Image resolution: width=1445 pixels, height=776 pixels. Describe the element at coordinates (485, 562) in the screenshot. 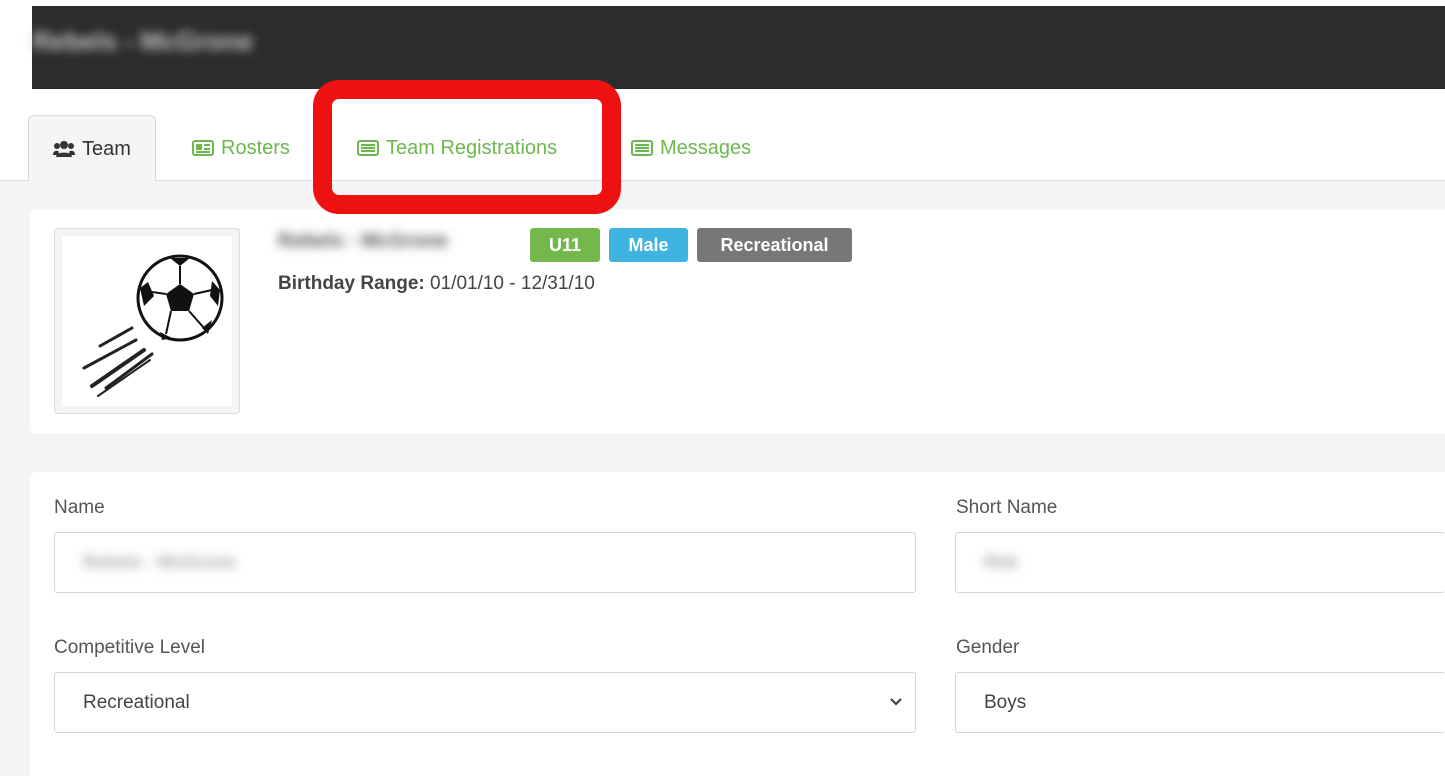

I see `name-input: Rebels - McGrone` at that location.